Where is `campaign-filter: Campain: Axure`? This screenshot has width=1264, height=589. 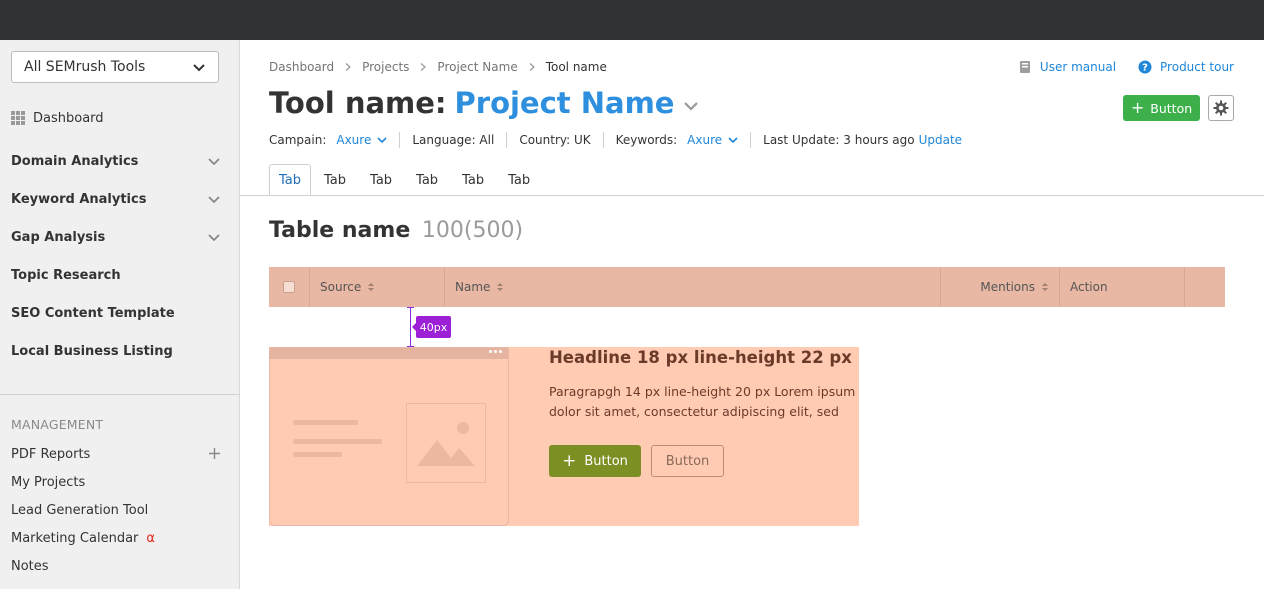 campaign-filter: Campain: Axure is located at coordinates (328, 140).